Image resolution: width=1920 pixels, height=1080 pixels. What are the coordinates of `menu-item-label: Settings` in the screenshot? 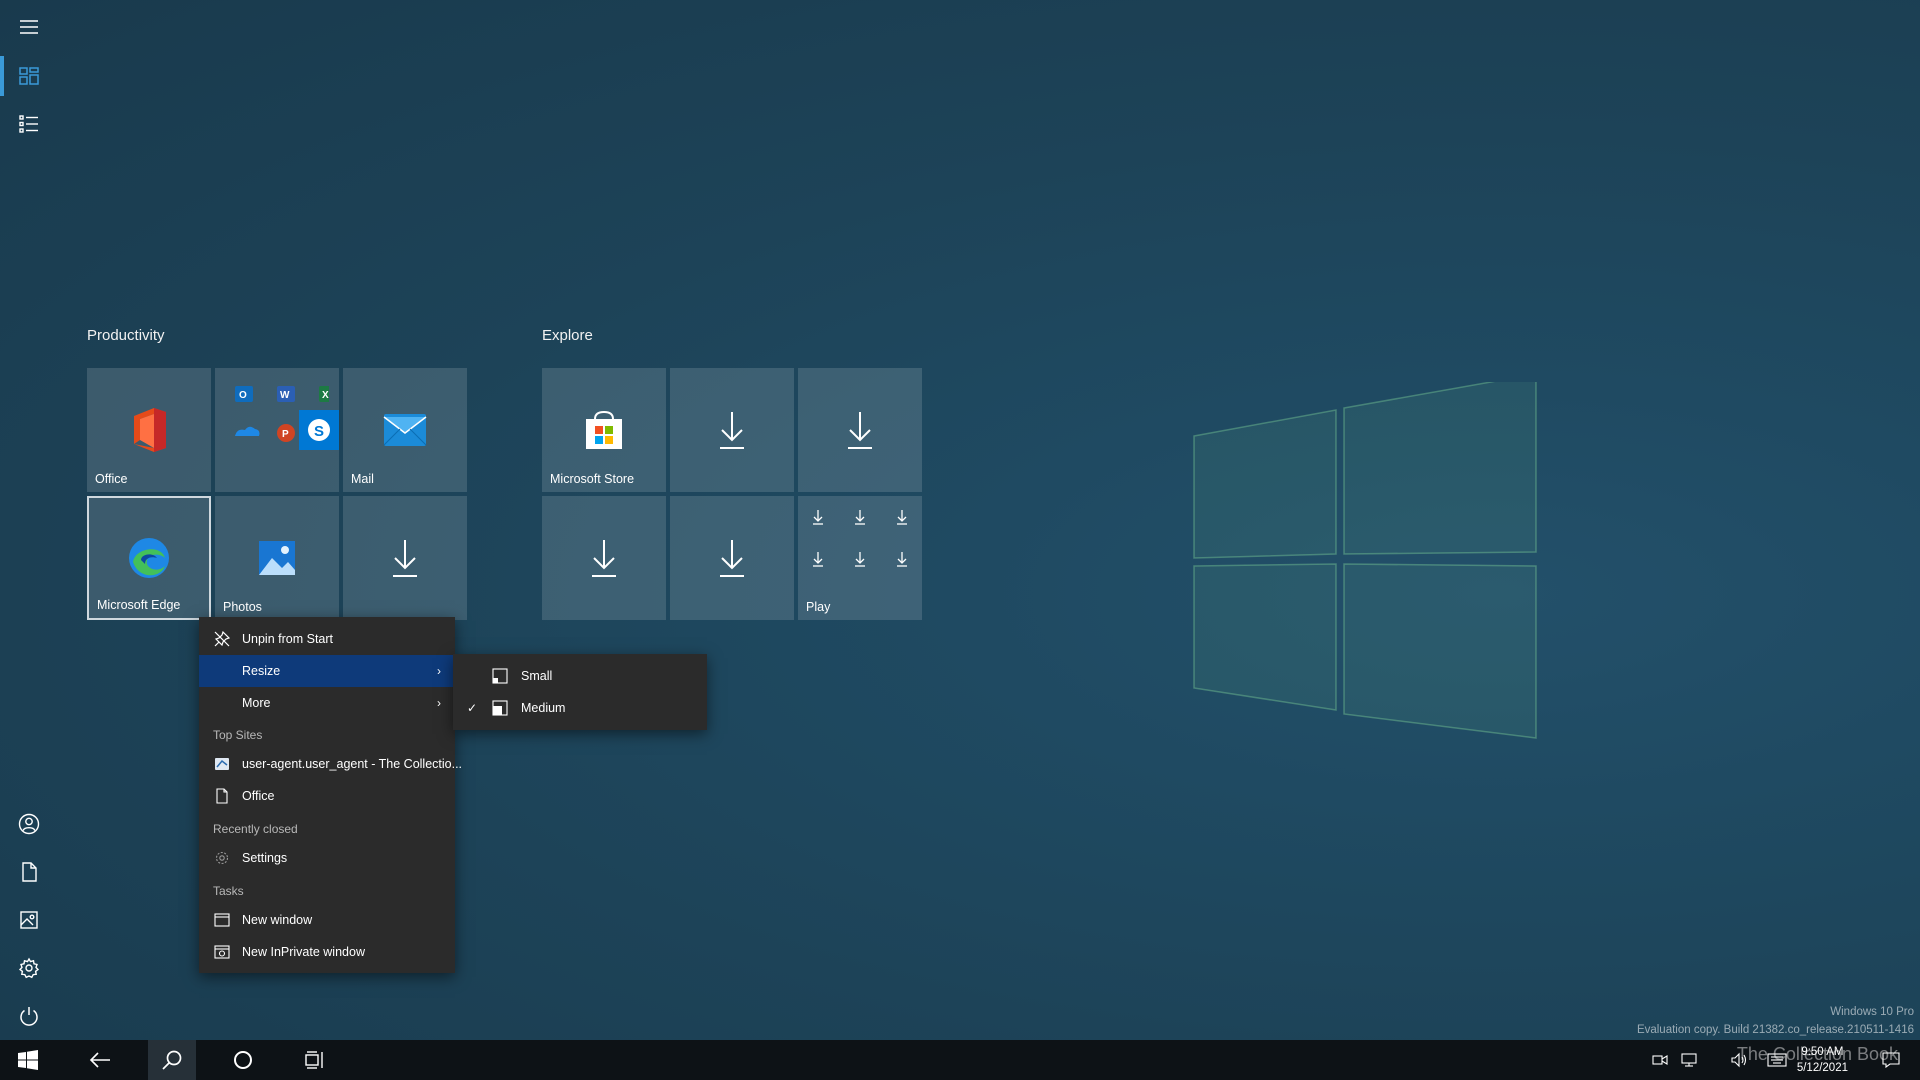 It's located at (265, 858).